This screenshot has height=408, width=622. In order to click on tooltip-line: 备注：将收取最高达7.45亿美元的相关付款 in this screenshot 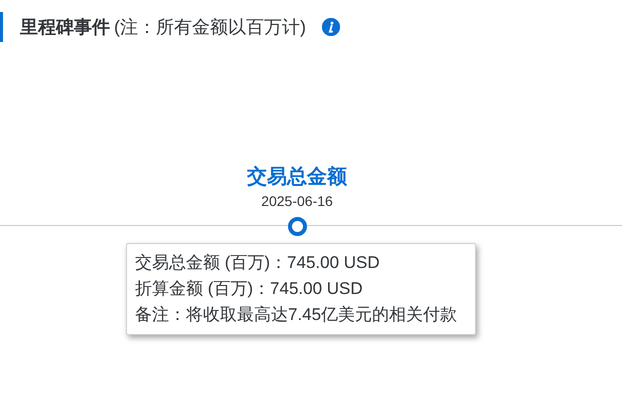, I will do `click(296, 315)`.